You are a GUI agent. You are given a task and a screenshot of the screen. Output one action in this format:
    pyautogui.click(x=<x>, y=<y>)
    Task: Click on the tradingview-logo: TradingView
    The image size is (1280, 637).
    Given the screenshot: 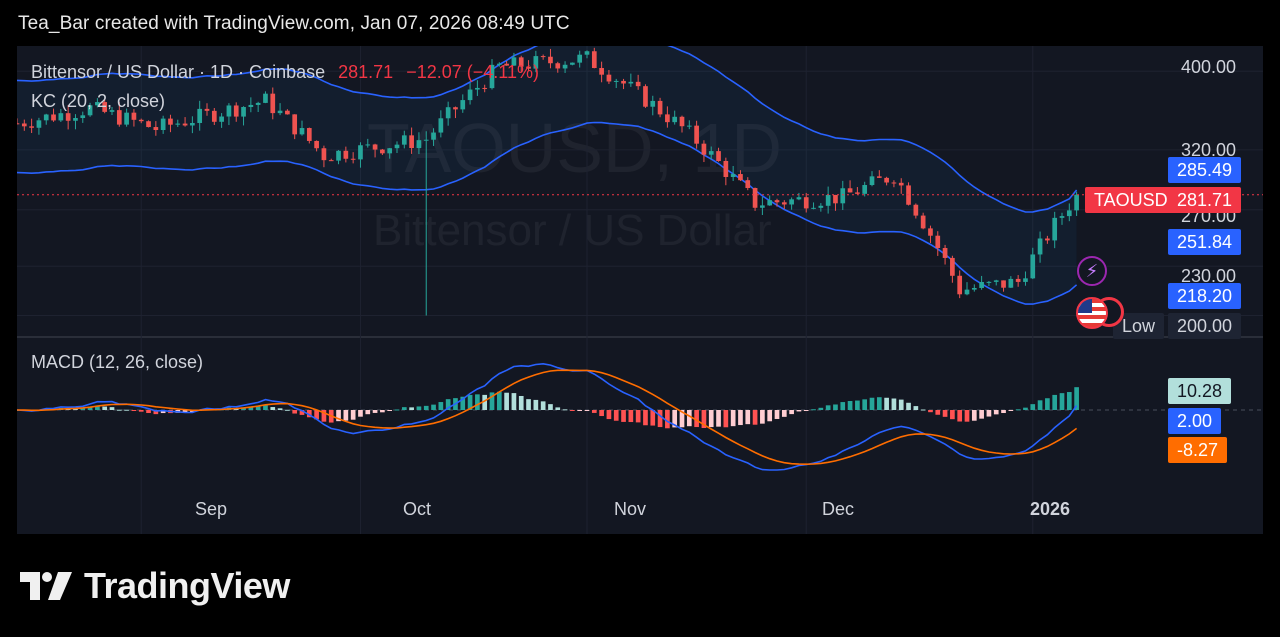 What is the action you would take?
    pyautogui.click(x=155, y=586)
    